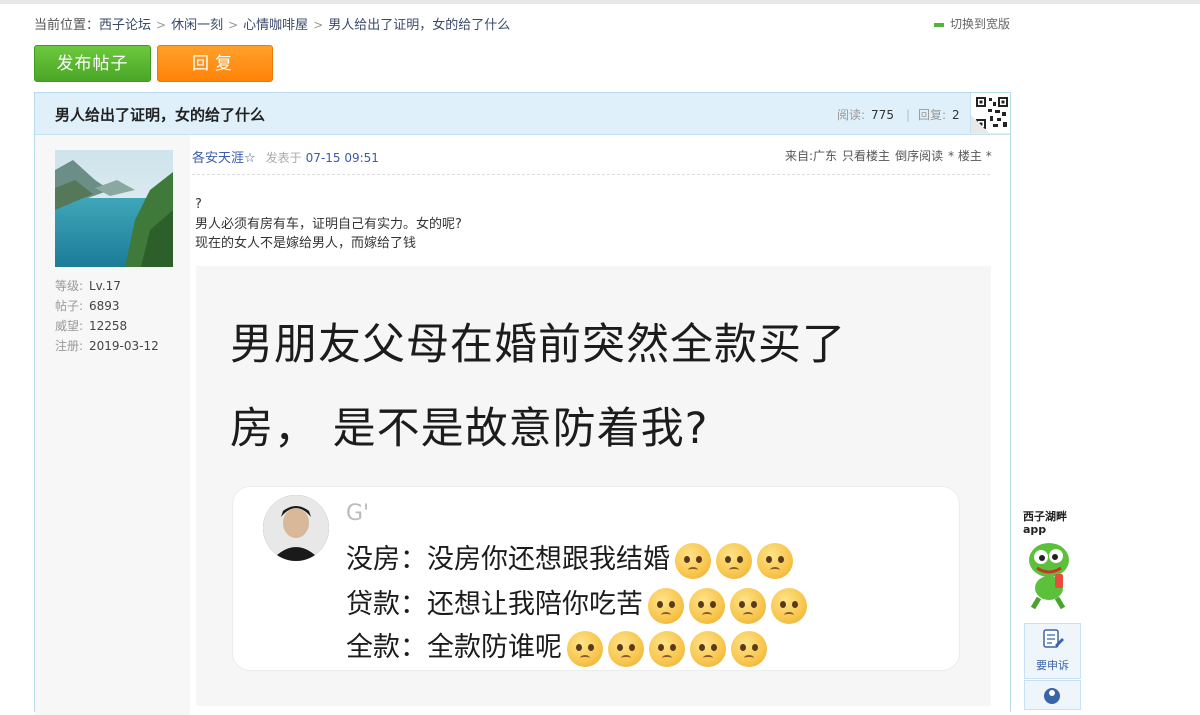 The width and height of the screenshot is (1200, 715). I want to click on profile-row-prestige: 威望: 12258, so click(107, 326).